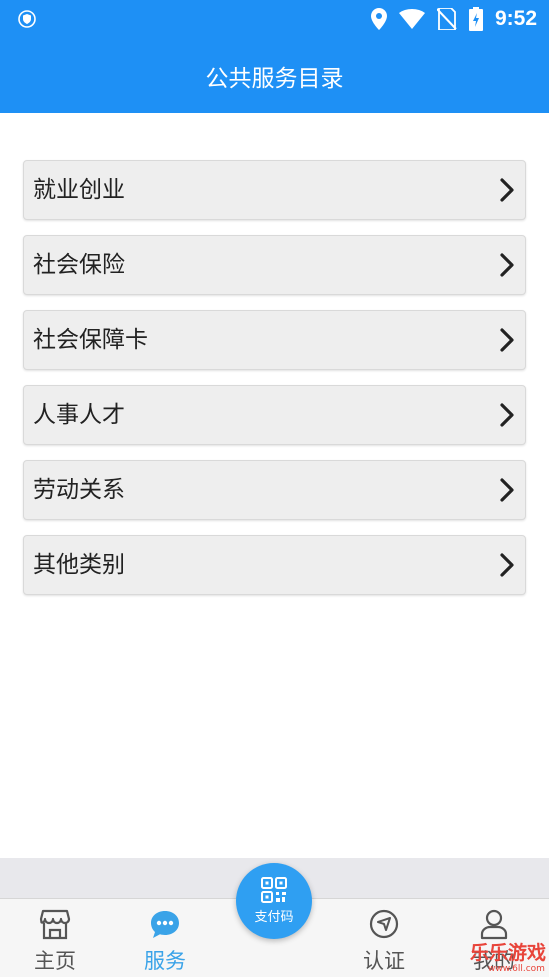 The width and height of the screenshot is (549, 977). What do you see at coordinates (274, 19) in the screenshot?
I see `status-bar: 9:52` at bounding box center [274, 19].